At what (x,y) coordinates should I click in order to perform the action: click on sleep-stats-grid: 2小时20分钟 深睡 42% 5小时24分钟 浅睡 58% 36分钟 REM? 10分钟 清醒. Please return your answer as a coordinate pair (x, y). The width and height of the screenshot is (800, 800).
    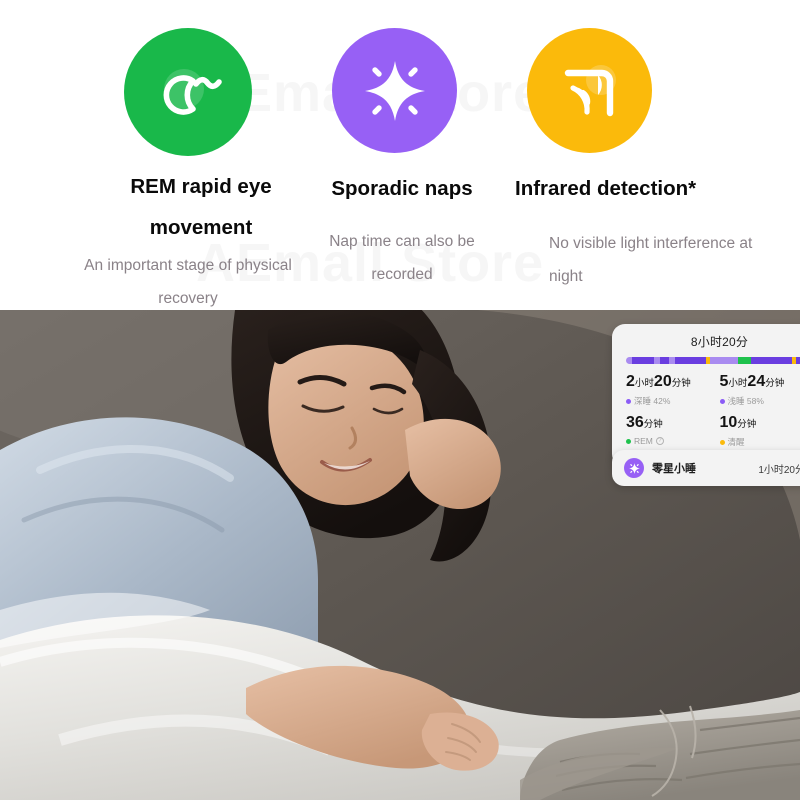
    Looking at the image, I should click on (713, 414).